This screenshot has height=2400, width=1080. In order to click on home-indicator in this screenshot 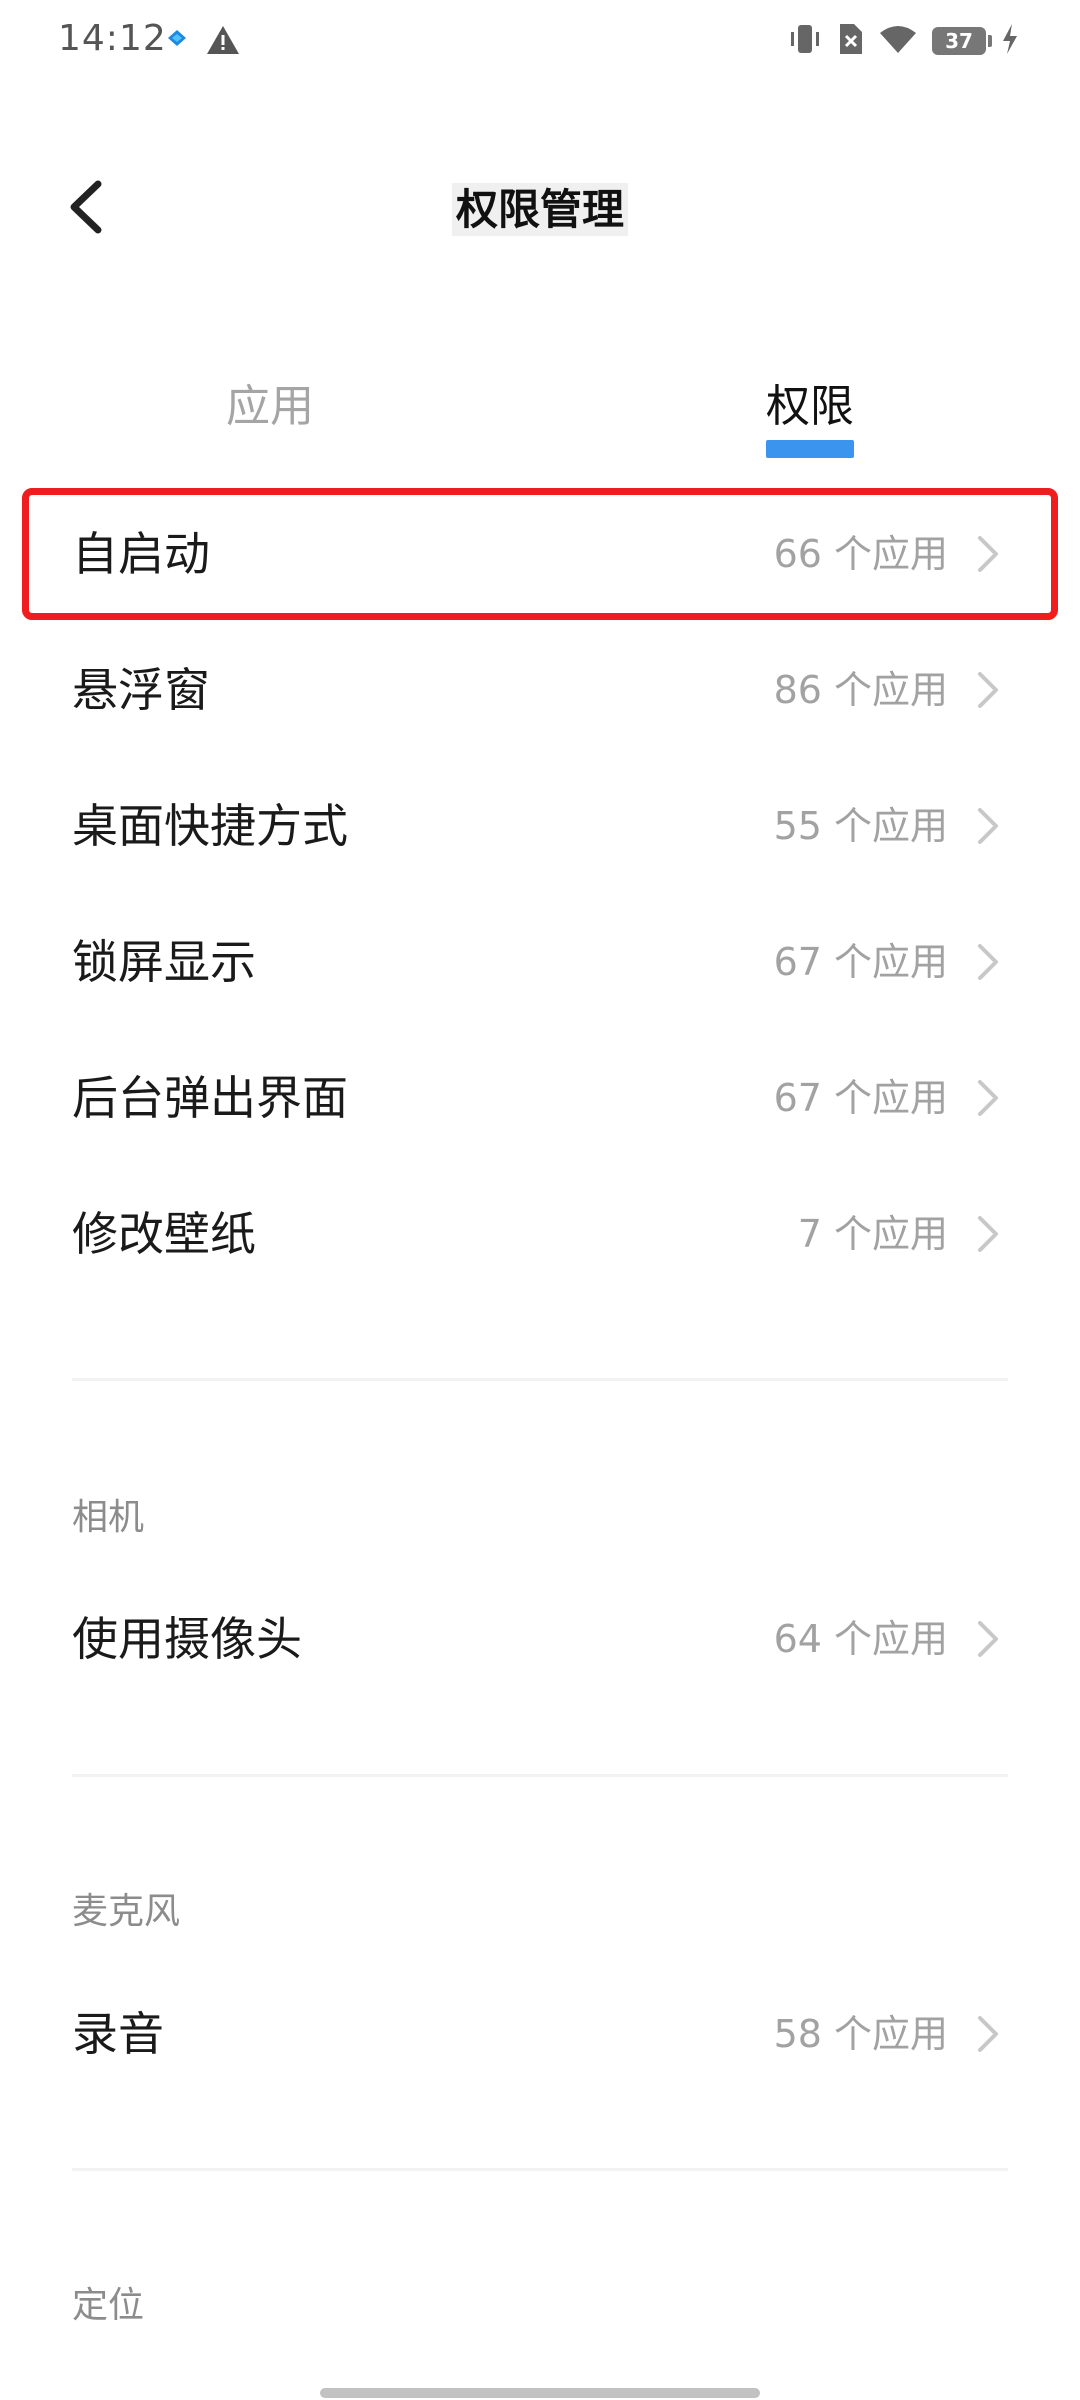, I will do `click(540, 2393)`.